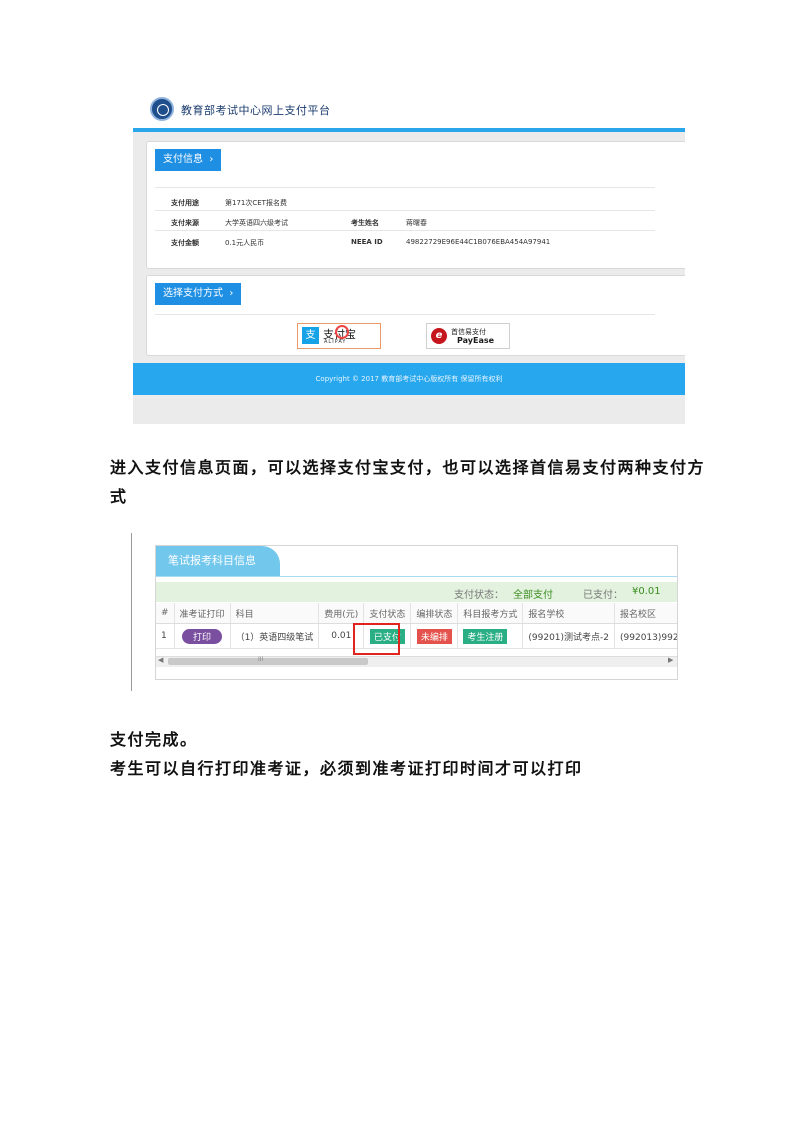  Describe the element at coordinates (256, 110) in the screenshot. I see `site-title: 教育部考试中心网上支付平台` at that location.